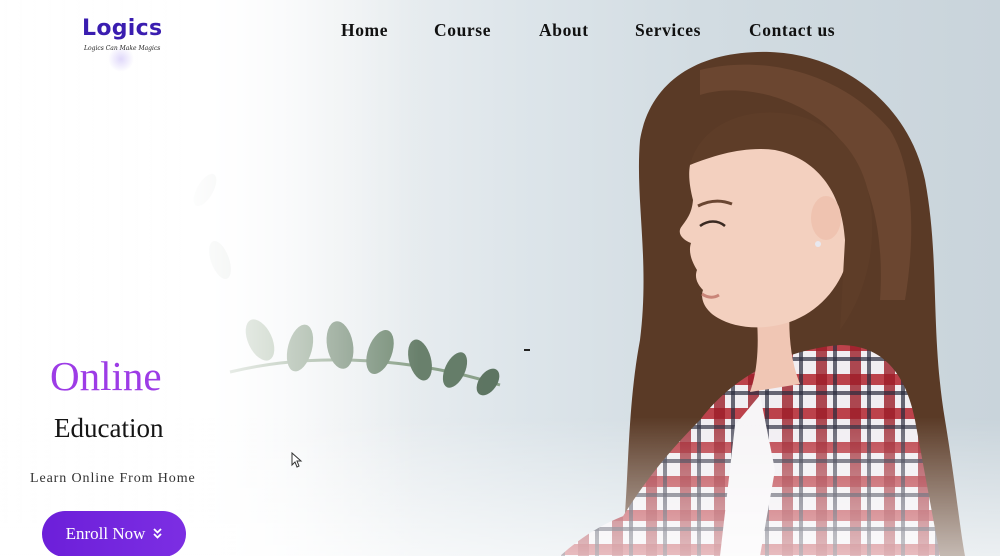 The width and height of the screenshot is (1000, 556). Describe the element at coordinates (364, 30) in the screenshot. I see `nav-item-home: Home` at that location.